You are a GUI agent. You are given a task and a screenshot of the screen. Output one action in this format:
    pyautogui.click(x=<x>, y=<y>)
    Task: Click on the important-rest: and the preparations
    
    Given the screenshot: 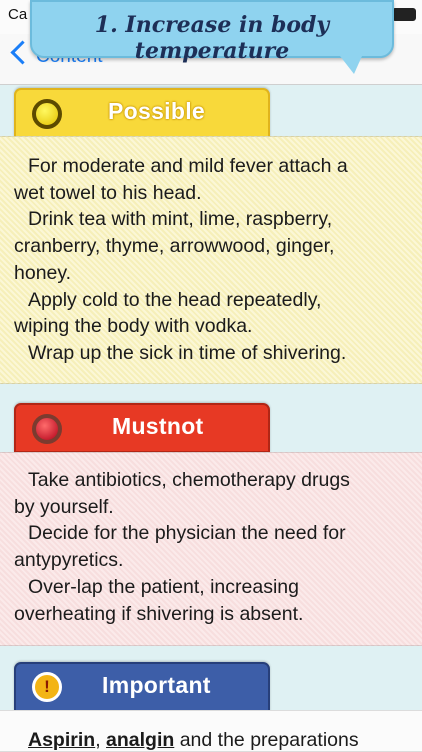 What is the action you would take?
    pyautogui.click(x=266, y=740)
    